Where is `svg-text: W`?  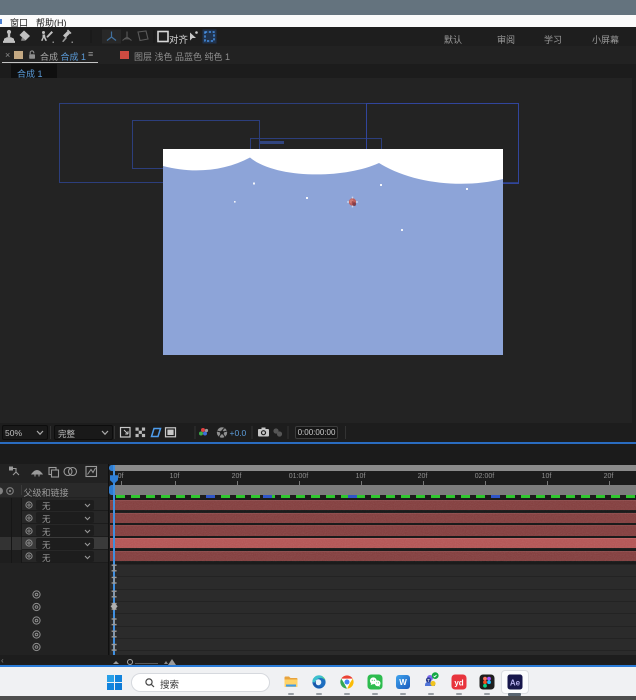
svg-text: W is located at coordinates (403, 682).